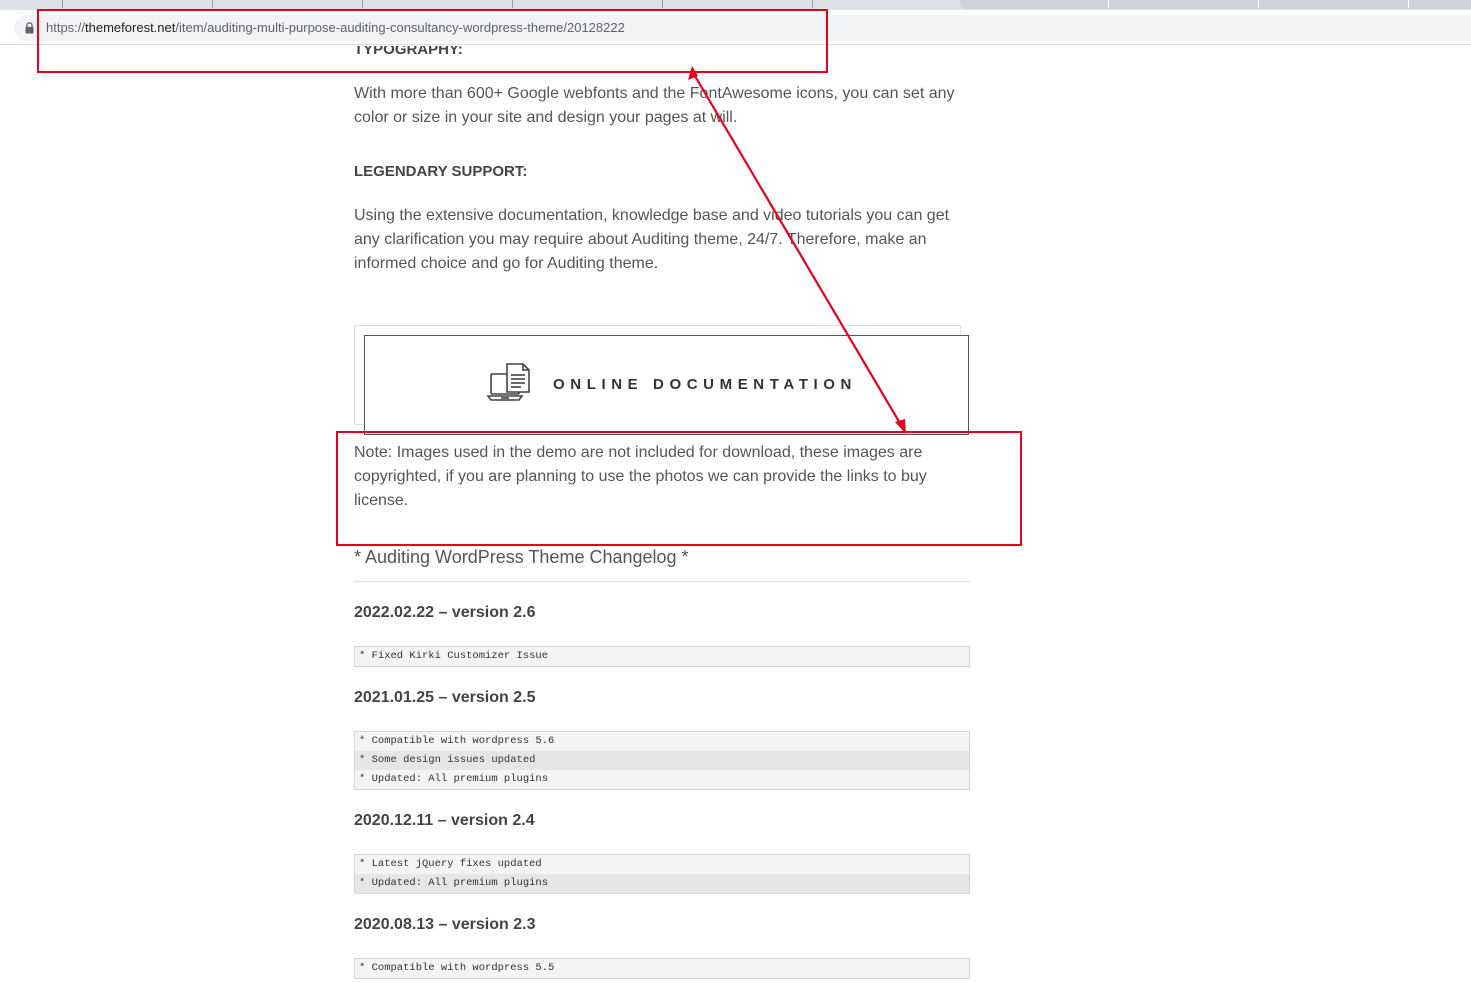 The width and height of the screenshot is (1471, 983). What do you see at coordinates (457, 741) in the screenshot?
I see `changelog-line: * Compatible with wordpress 5.6` at bounding box center [457, 741].